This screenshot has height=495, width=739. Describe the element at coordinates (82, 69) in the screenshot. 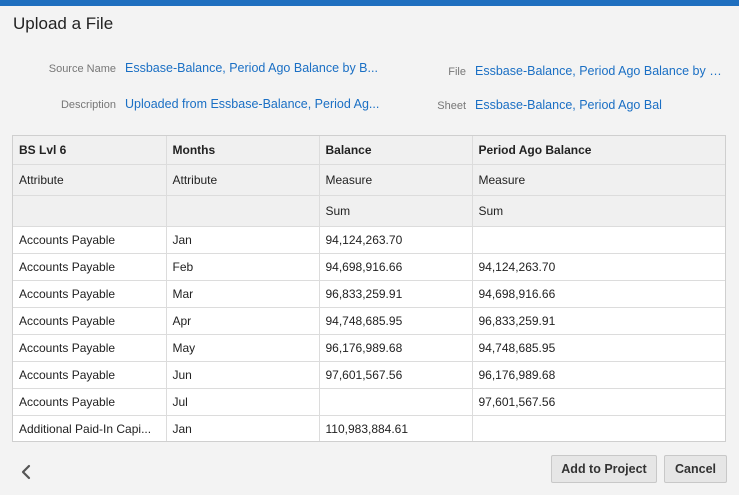

I see `source-name-label: Source Name` at that location.